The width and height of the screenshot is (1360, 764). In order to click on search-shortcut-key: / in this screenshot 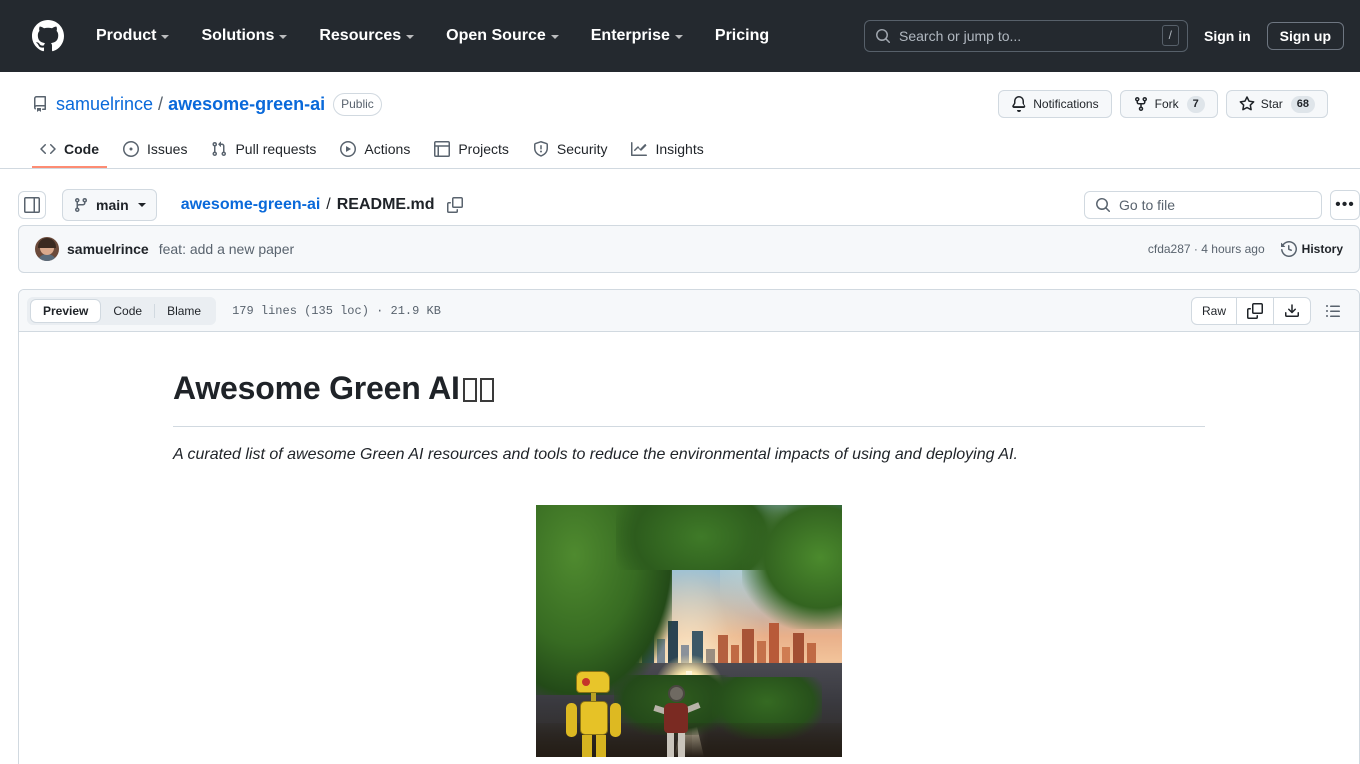, I will do `click(1170, 35)`.